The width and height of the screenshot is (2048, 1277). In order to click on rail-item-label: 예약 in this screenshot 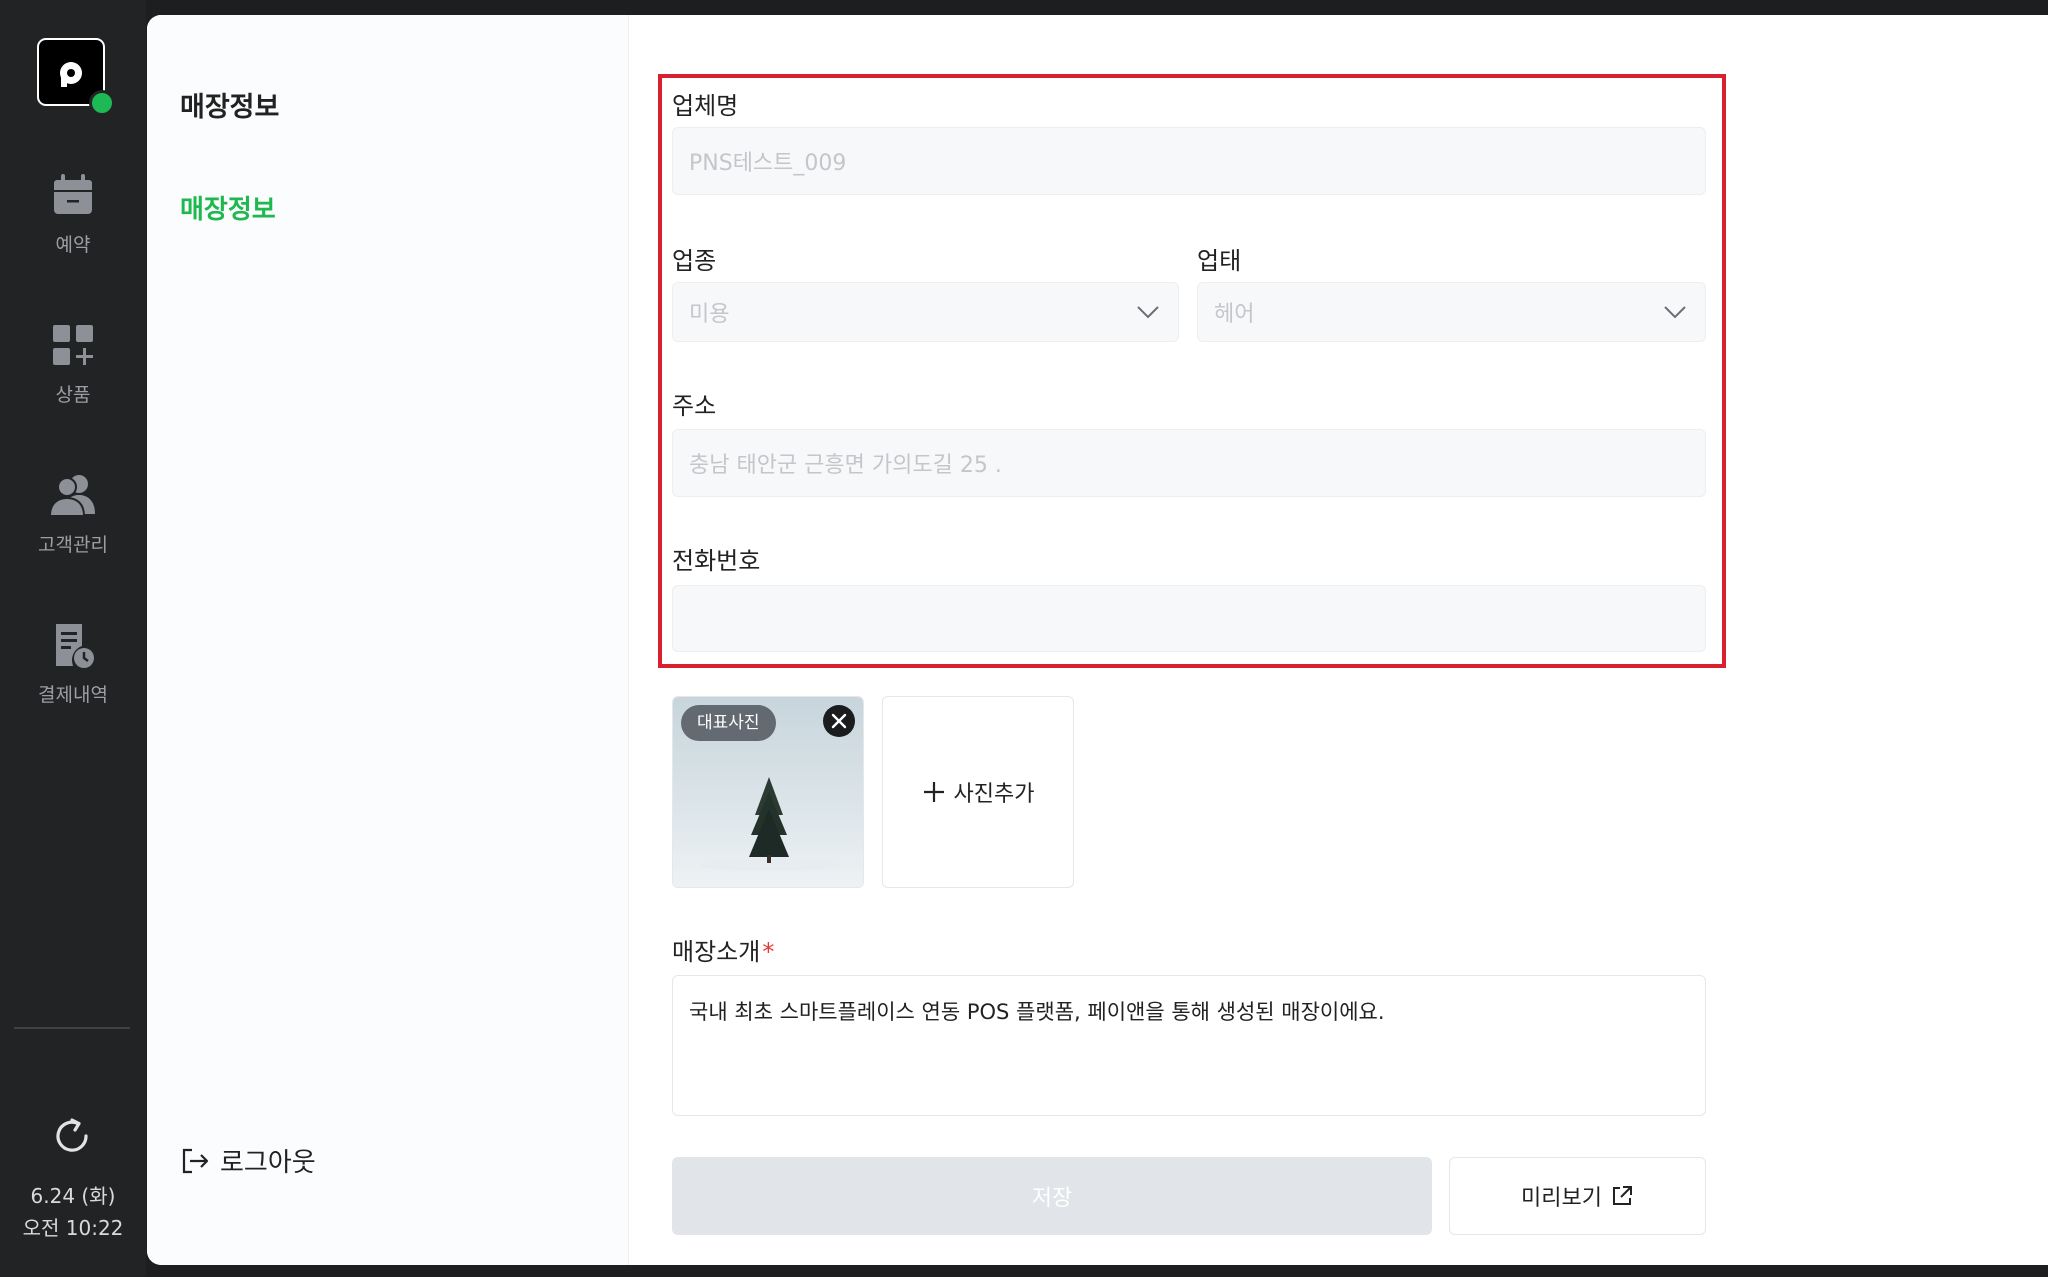, I will do `click(73, 245)`.